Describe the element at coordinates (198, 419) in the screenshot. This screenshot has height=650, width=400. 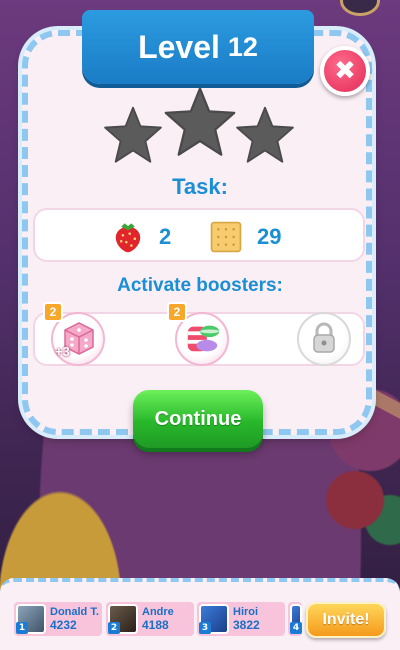
I see `continue-button: Continue` at that location.